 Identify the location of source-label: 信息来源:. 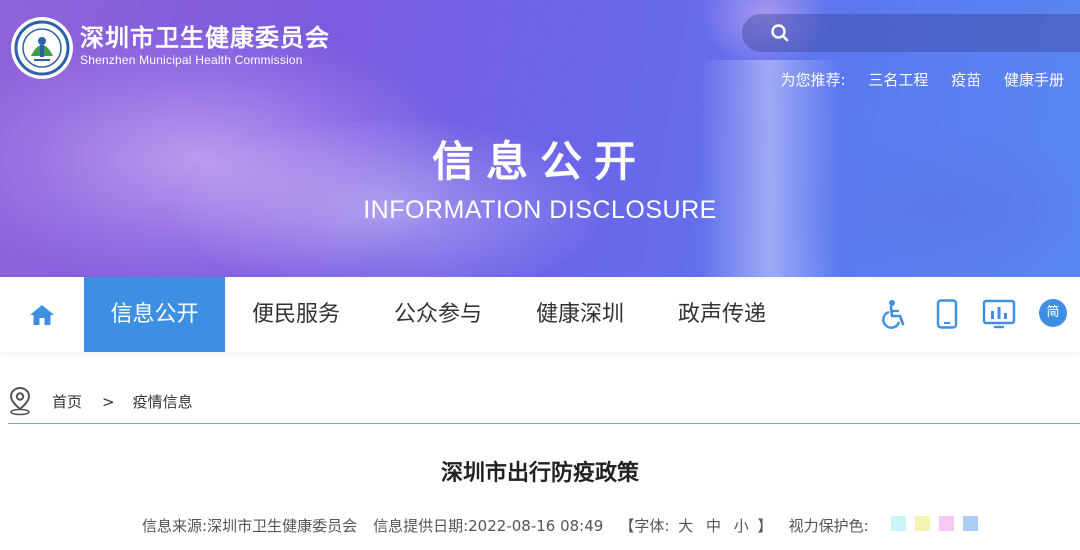
(175, 526).